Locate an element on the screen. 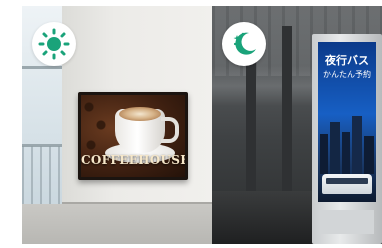 Image resolution: width=382 pixels, height=248 pixels. kiosk-base is located at coordinates (347, 222).